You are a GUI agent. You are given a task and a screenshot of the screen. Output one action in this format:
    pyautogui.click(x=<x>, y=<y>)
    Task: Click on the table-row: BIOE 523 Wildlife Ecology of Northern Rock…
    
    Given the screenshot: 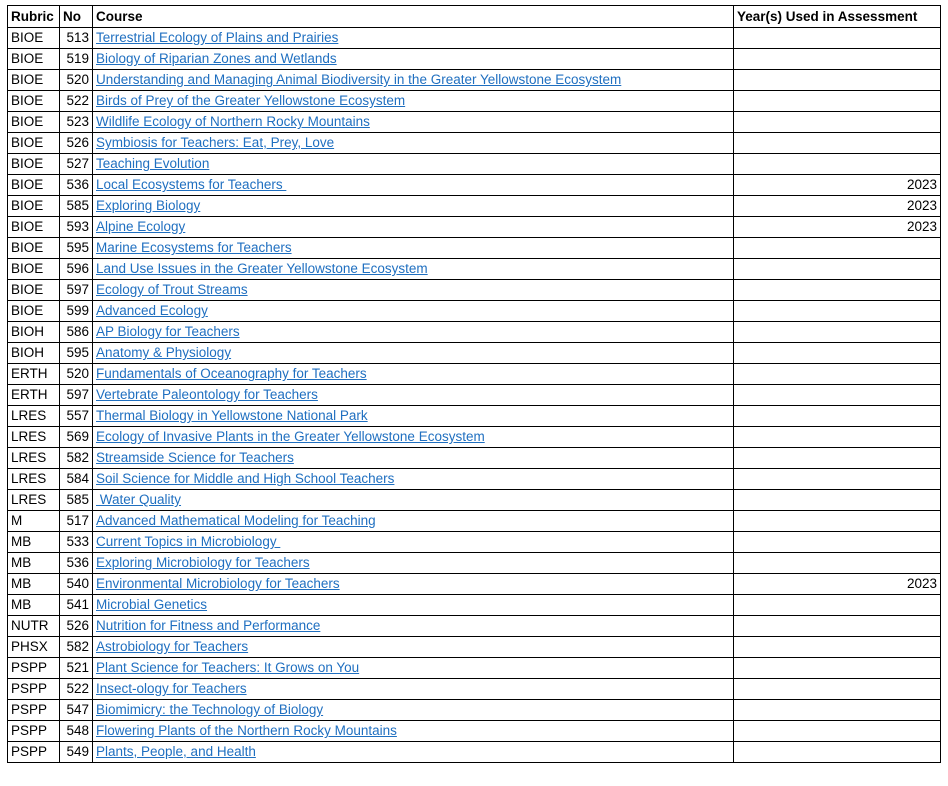 What is the action you would take?
    pyautogui.click(x=474, y=122)
    